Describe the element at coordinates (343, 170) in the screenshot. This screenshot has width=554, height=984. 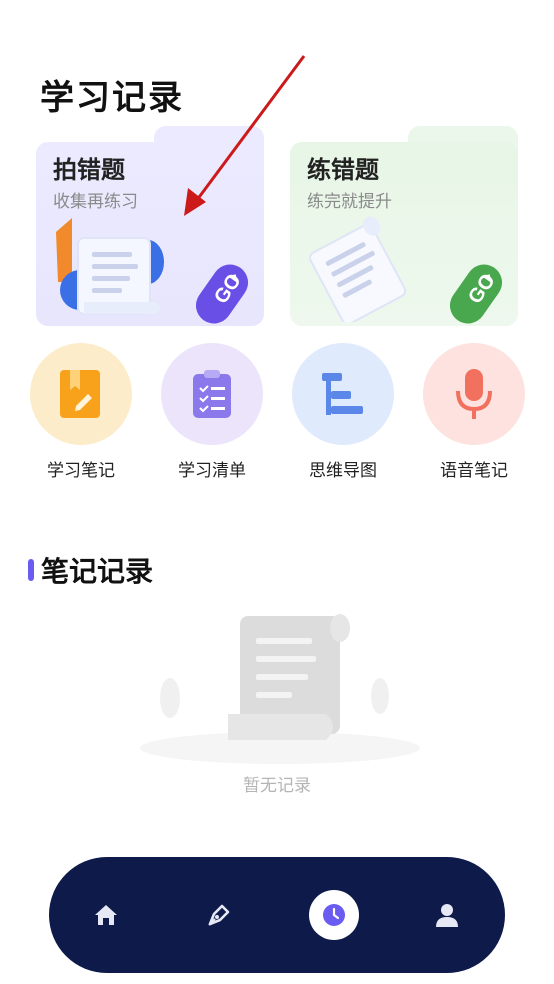
I see `card-title: 练错题` at that location.